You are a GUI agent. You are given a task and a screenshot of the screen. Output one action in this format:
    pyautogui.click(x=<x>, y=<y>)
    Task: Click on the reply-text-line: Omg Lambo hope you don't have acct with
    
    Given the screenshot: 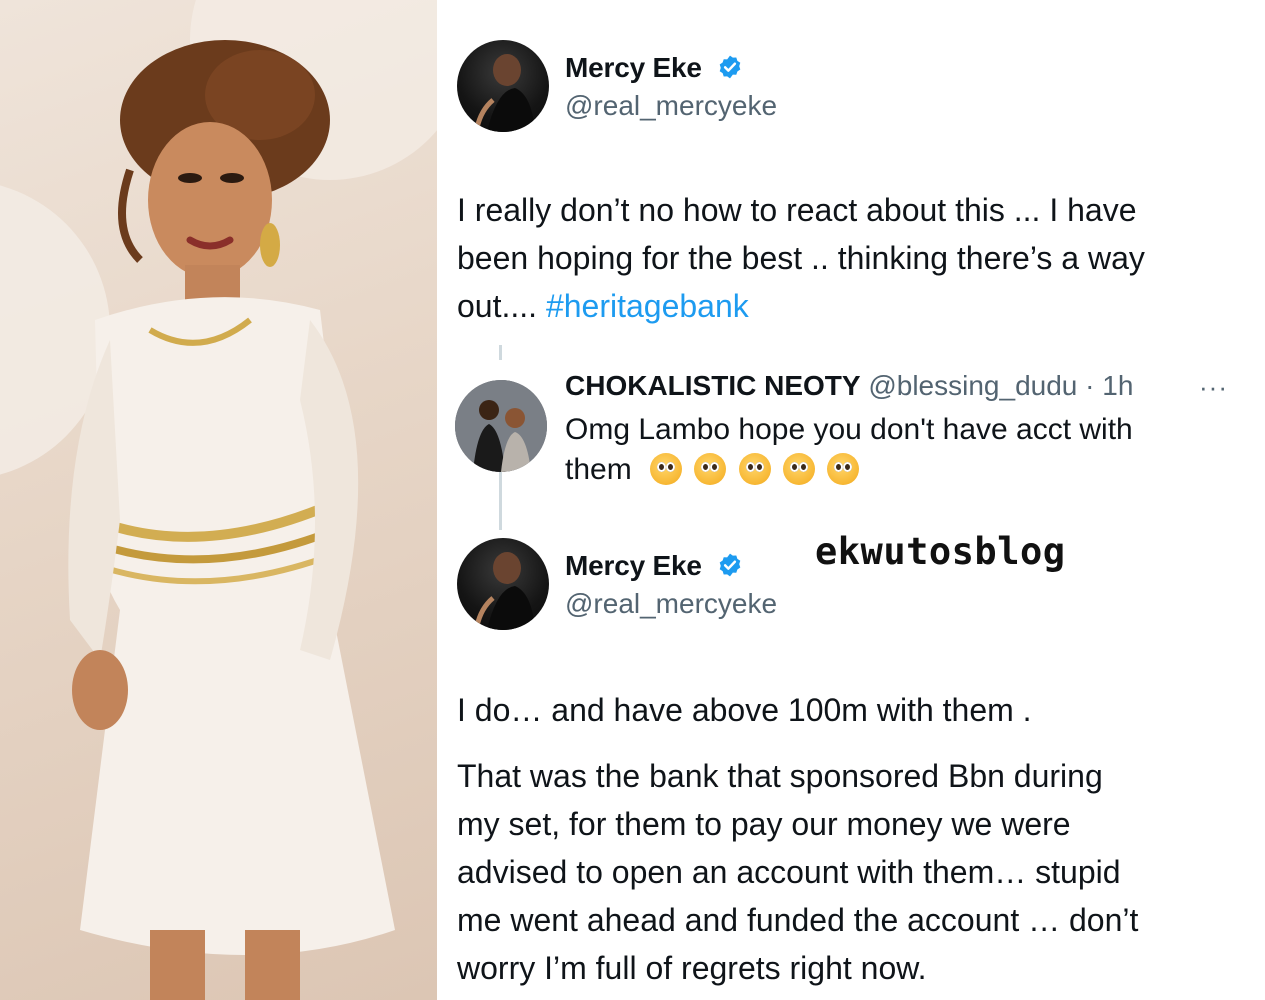 What is the action you would take?
    pyautogui.click(x=849, y=429)
    